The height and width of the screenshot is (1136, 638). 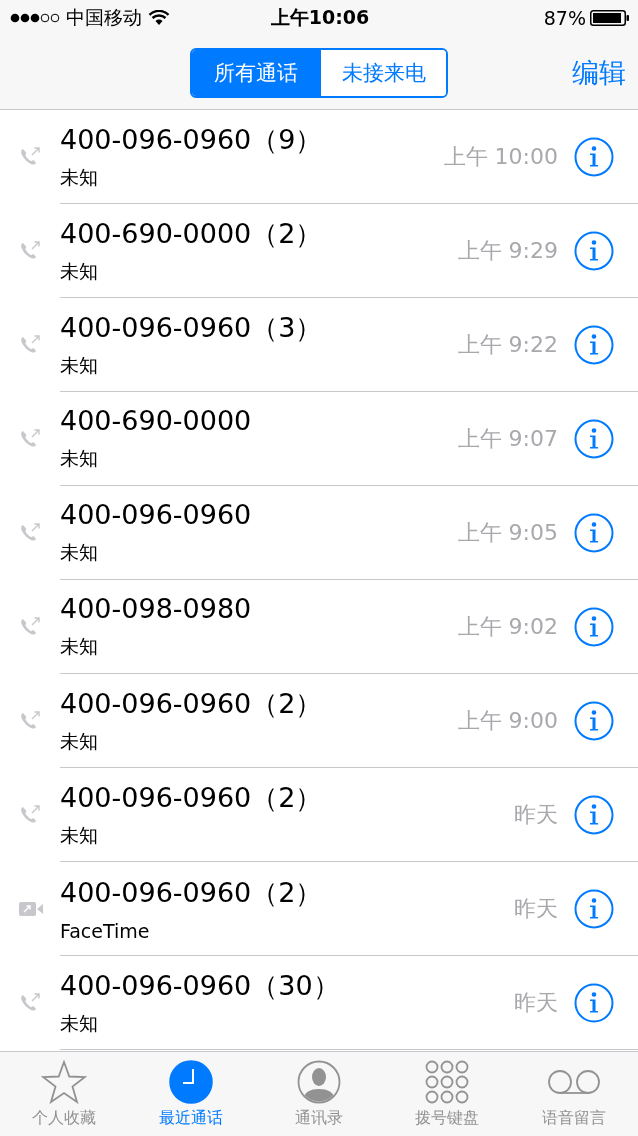 I want to click on wifi-icon, so click(x=159, y=18).